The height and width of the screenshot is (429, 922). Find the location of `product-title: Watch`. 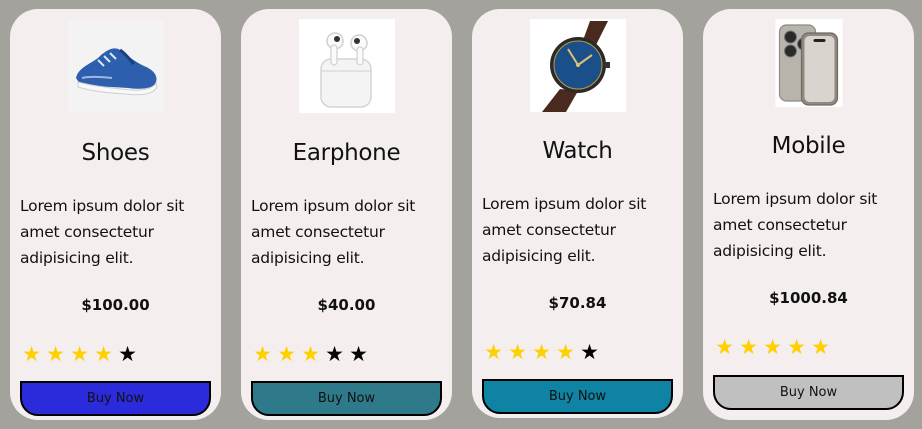

product-title: Watch is located at coordinates (577, 151).